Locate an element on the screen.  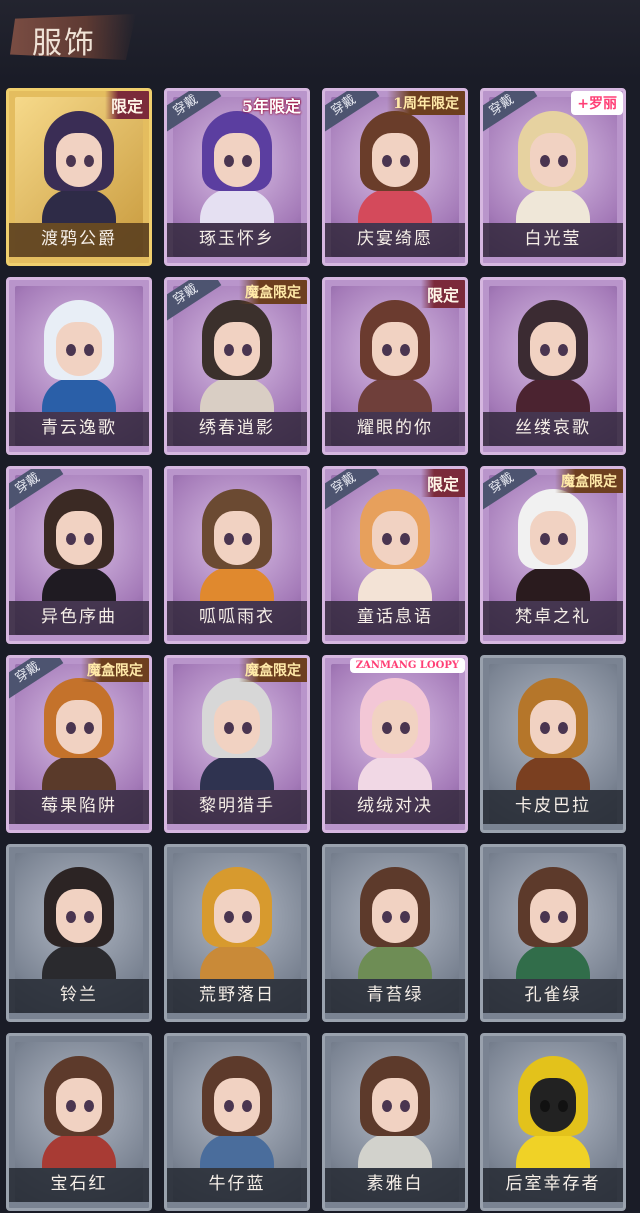
limited-badge: 1周年限定 is located at coordinates (426, 103).